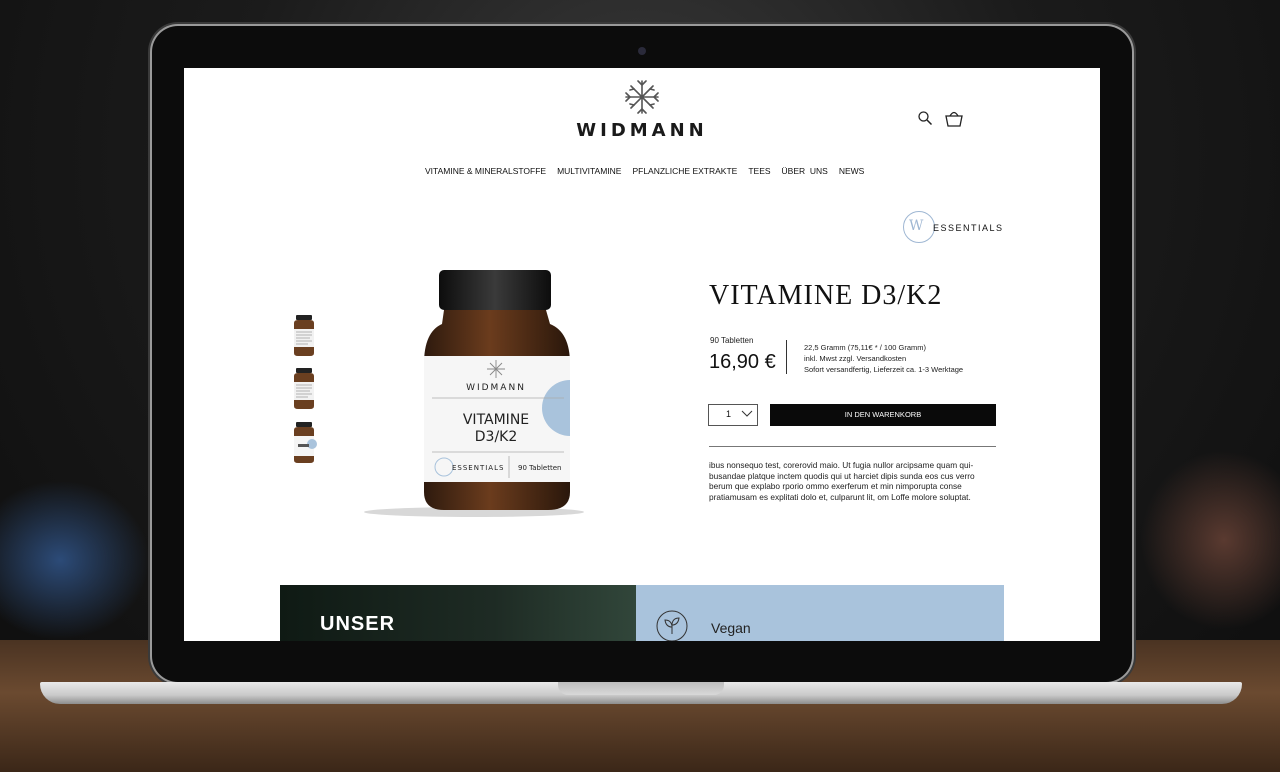 The height and width of the screenshot is (772, 1280). I want to click on feature-heading: UNSER, so click(358, 624).